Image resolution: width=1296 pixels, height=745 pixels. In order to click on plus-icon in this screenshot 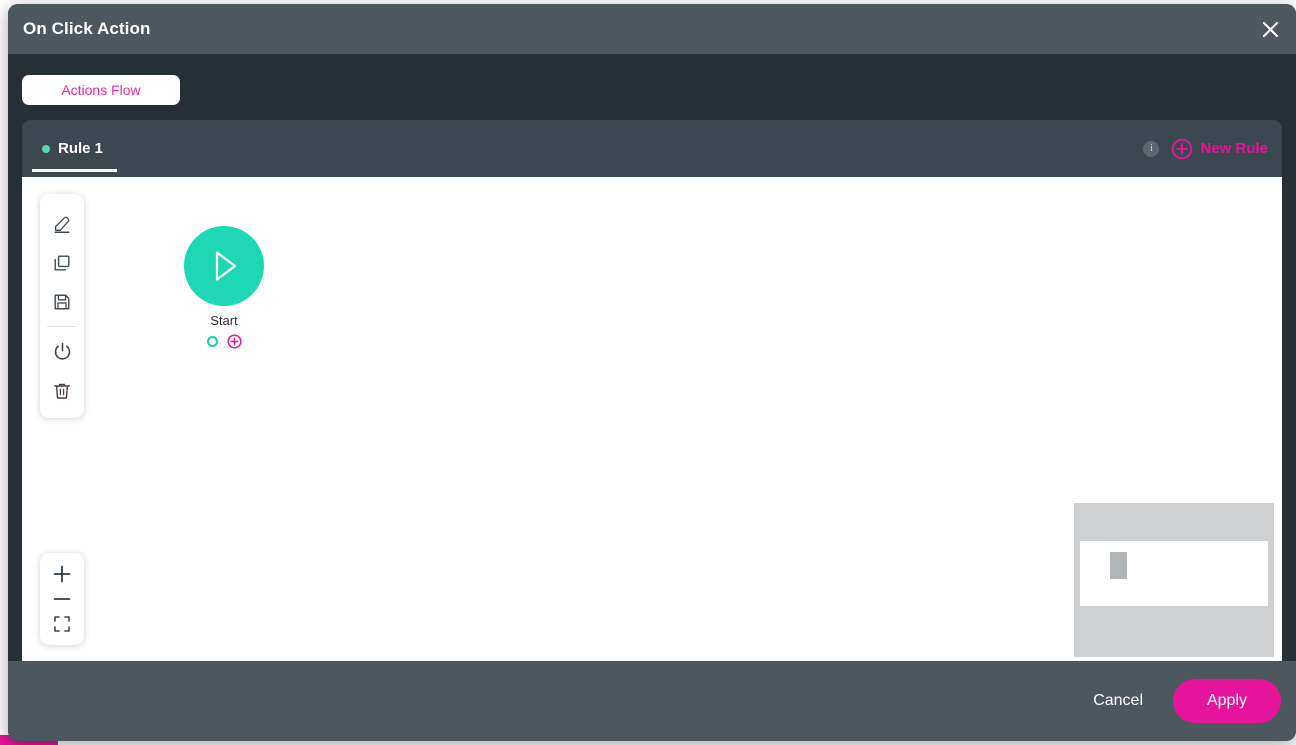, I will do `click(62, 574)`.